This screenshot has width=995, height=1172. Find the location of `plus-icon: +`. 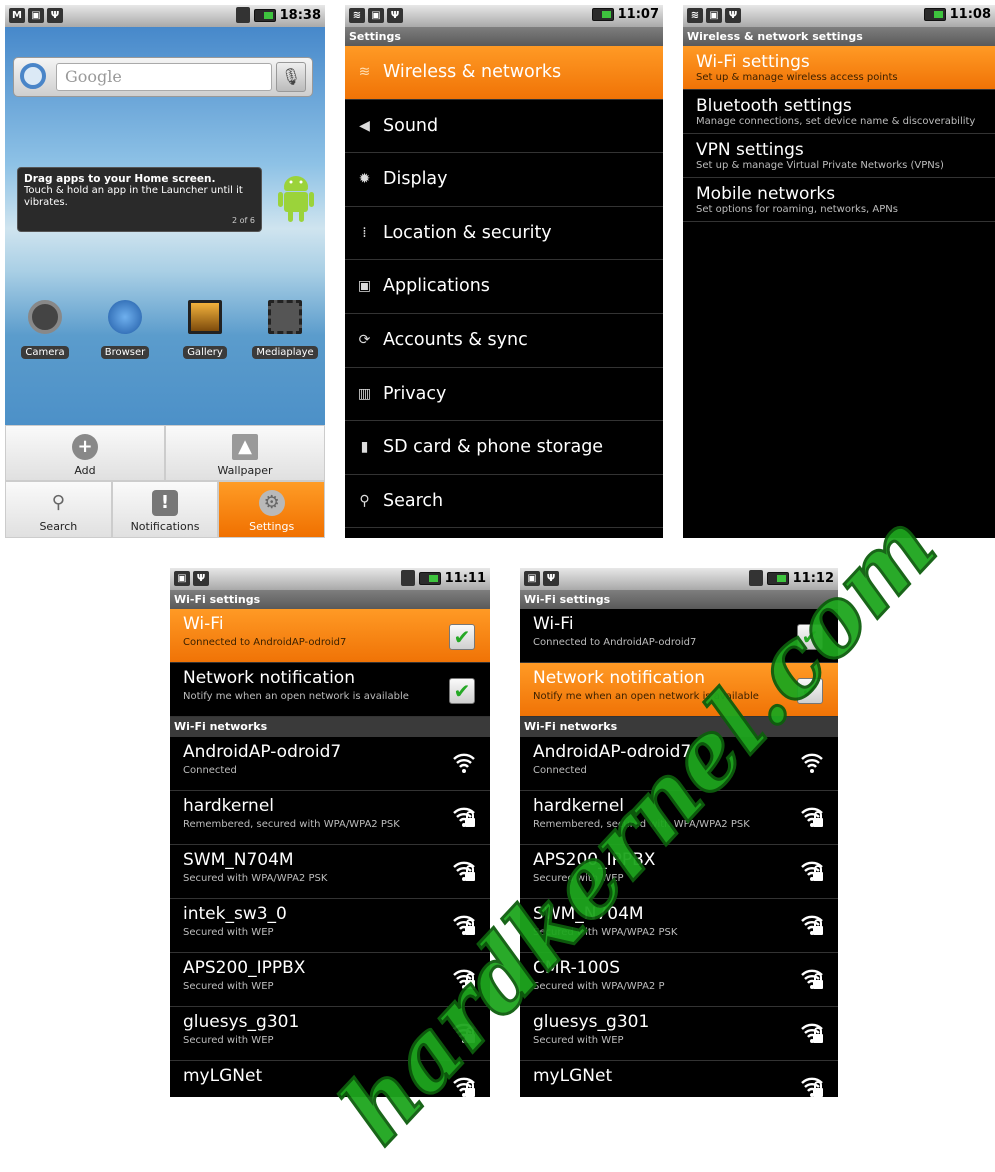

plus-icon: + is located at coordinates (85, 447).